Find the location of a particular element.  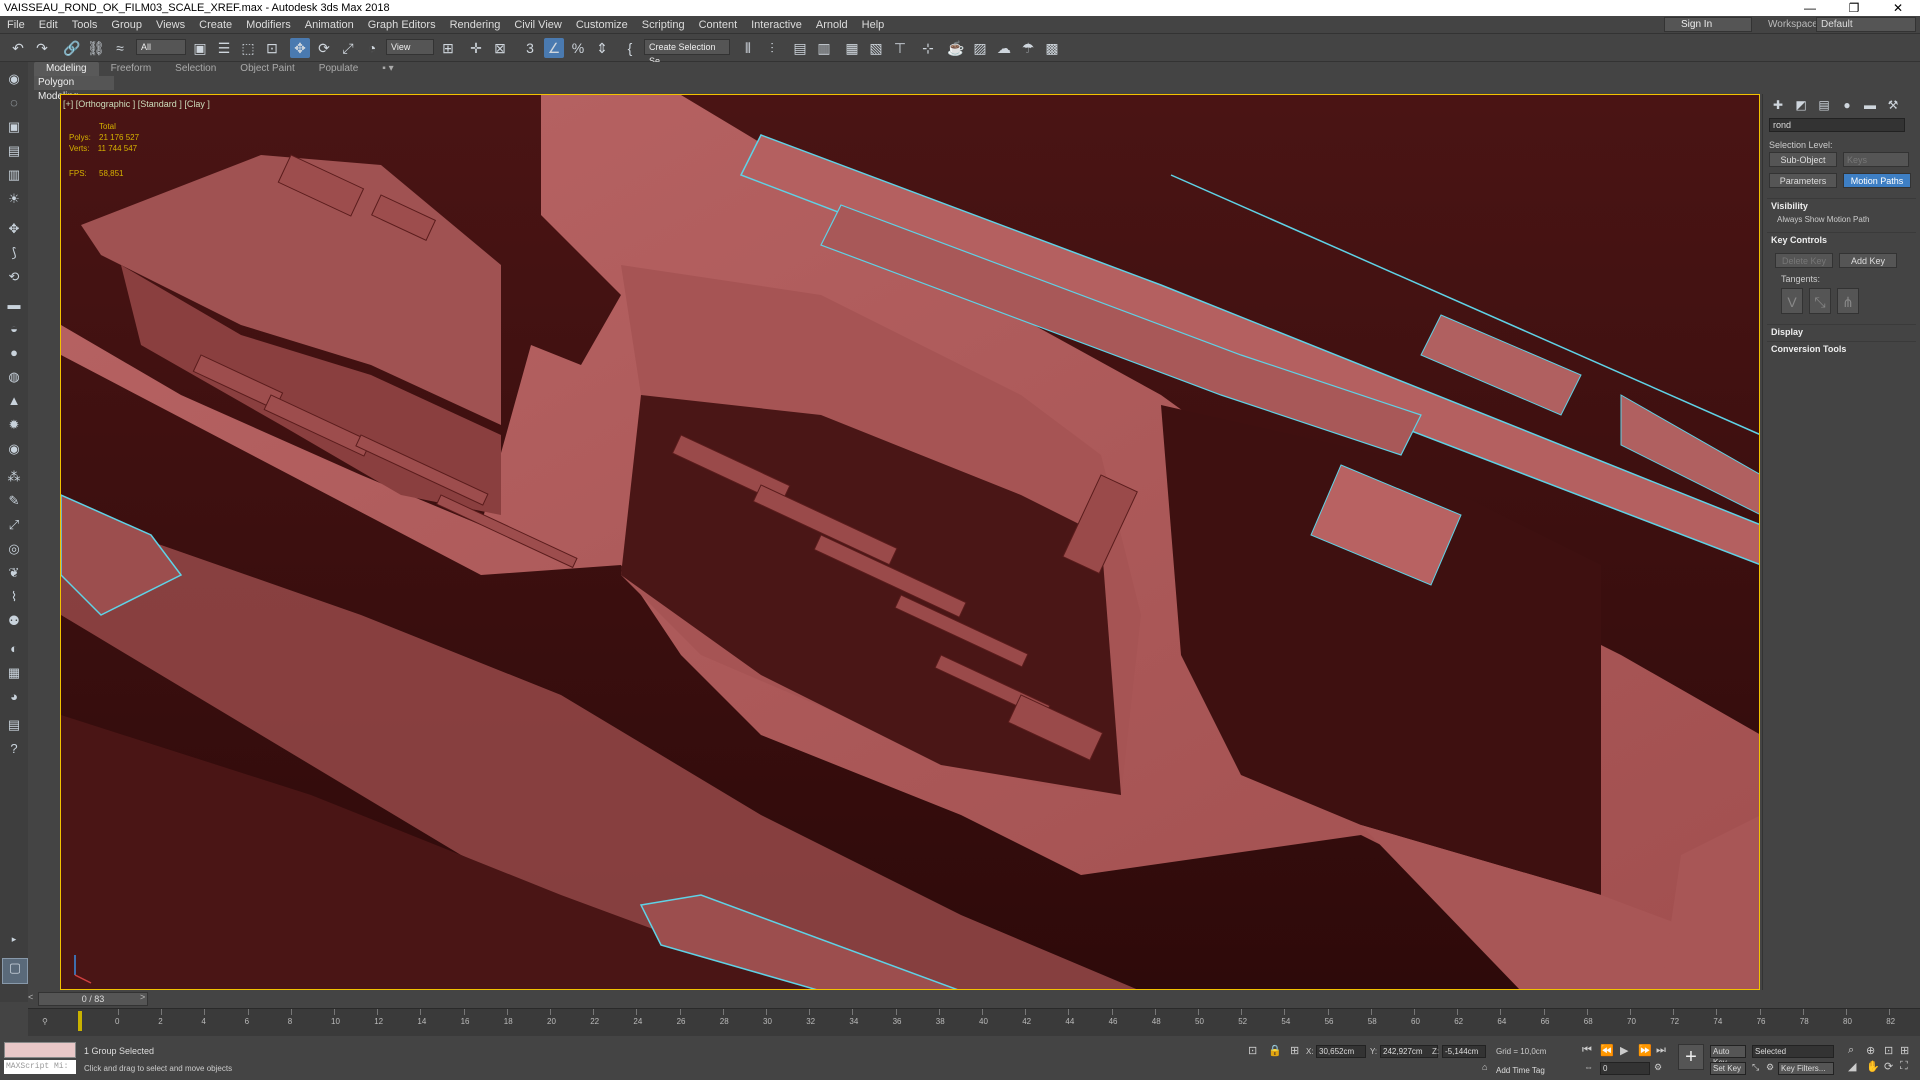

tab-selection: Selection is located at coordinates (195, 69).